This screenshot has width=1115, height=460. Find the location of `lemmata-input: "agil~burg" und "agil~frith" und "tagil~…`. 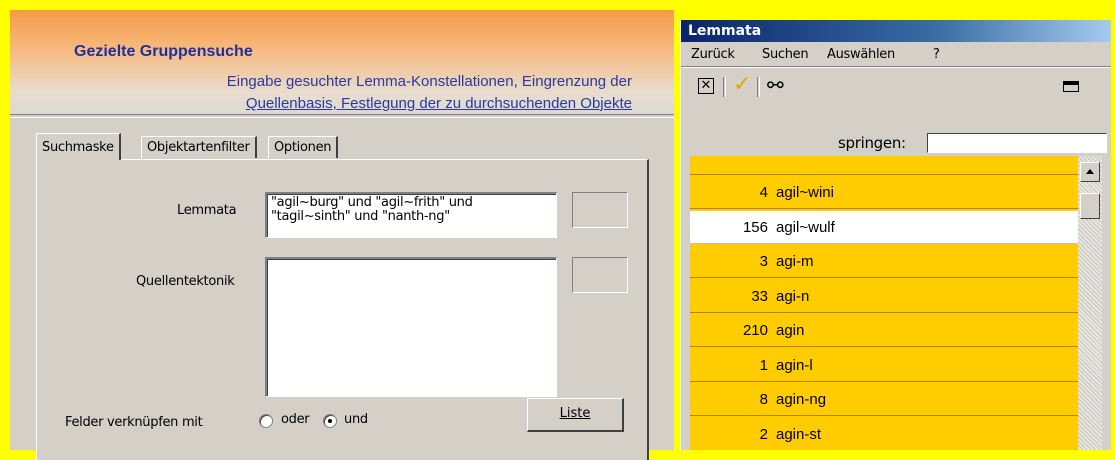

lemmata-input: "agil~burg" und "agil~frith" und "tagil~… is located at coordinates (411, 215).